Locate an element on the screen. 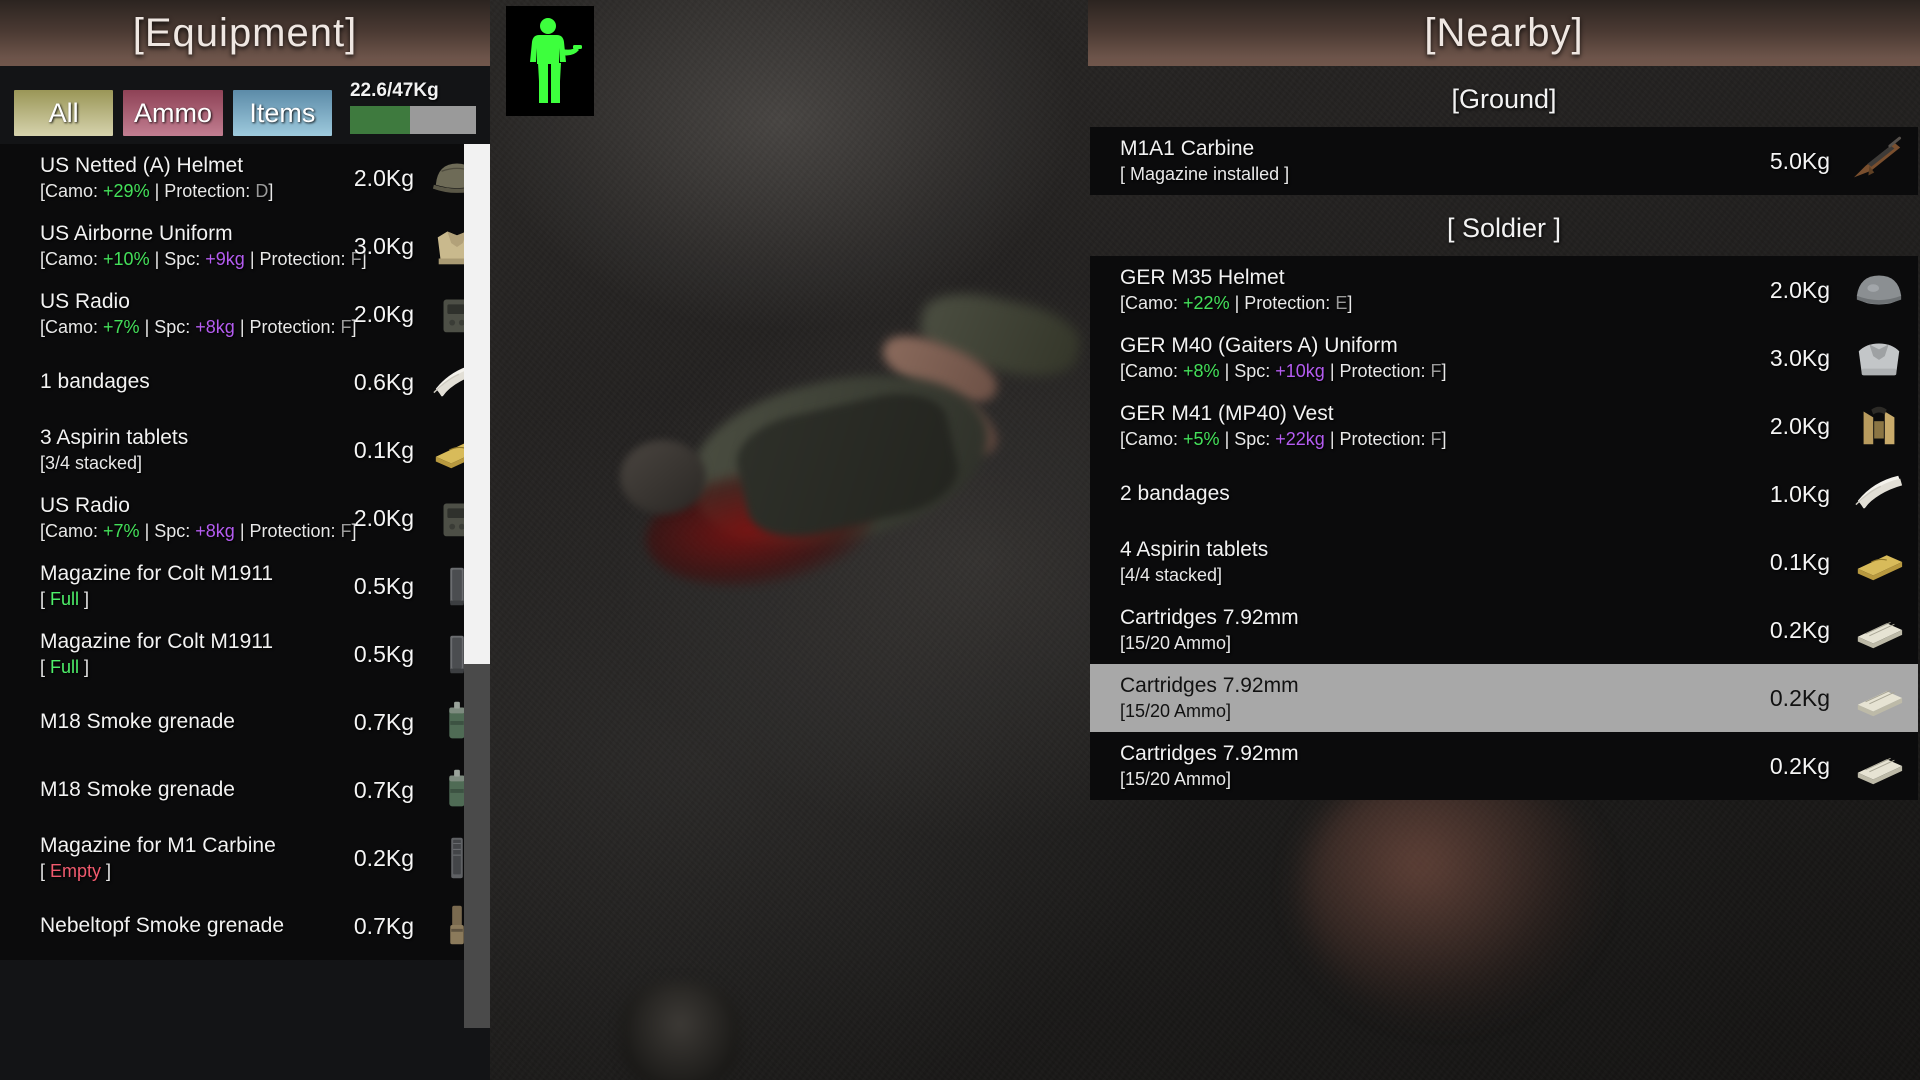 This screenshot has width=1920, height=1080. item-weight: 0.6Kg is located at coordinates (383, 381).